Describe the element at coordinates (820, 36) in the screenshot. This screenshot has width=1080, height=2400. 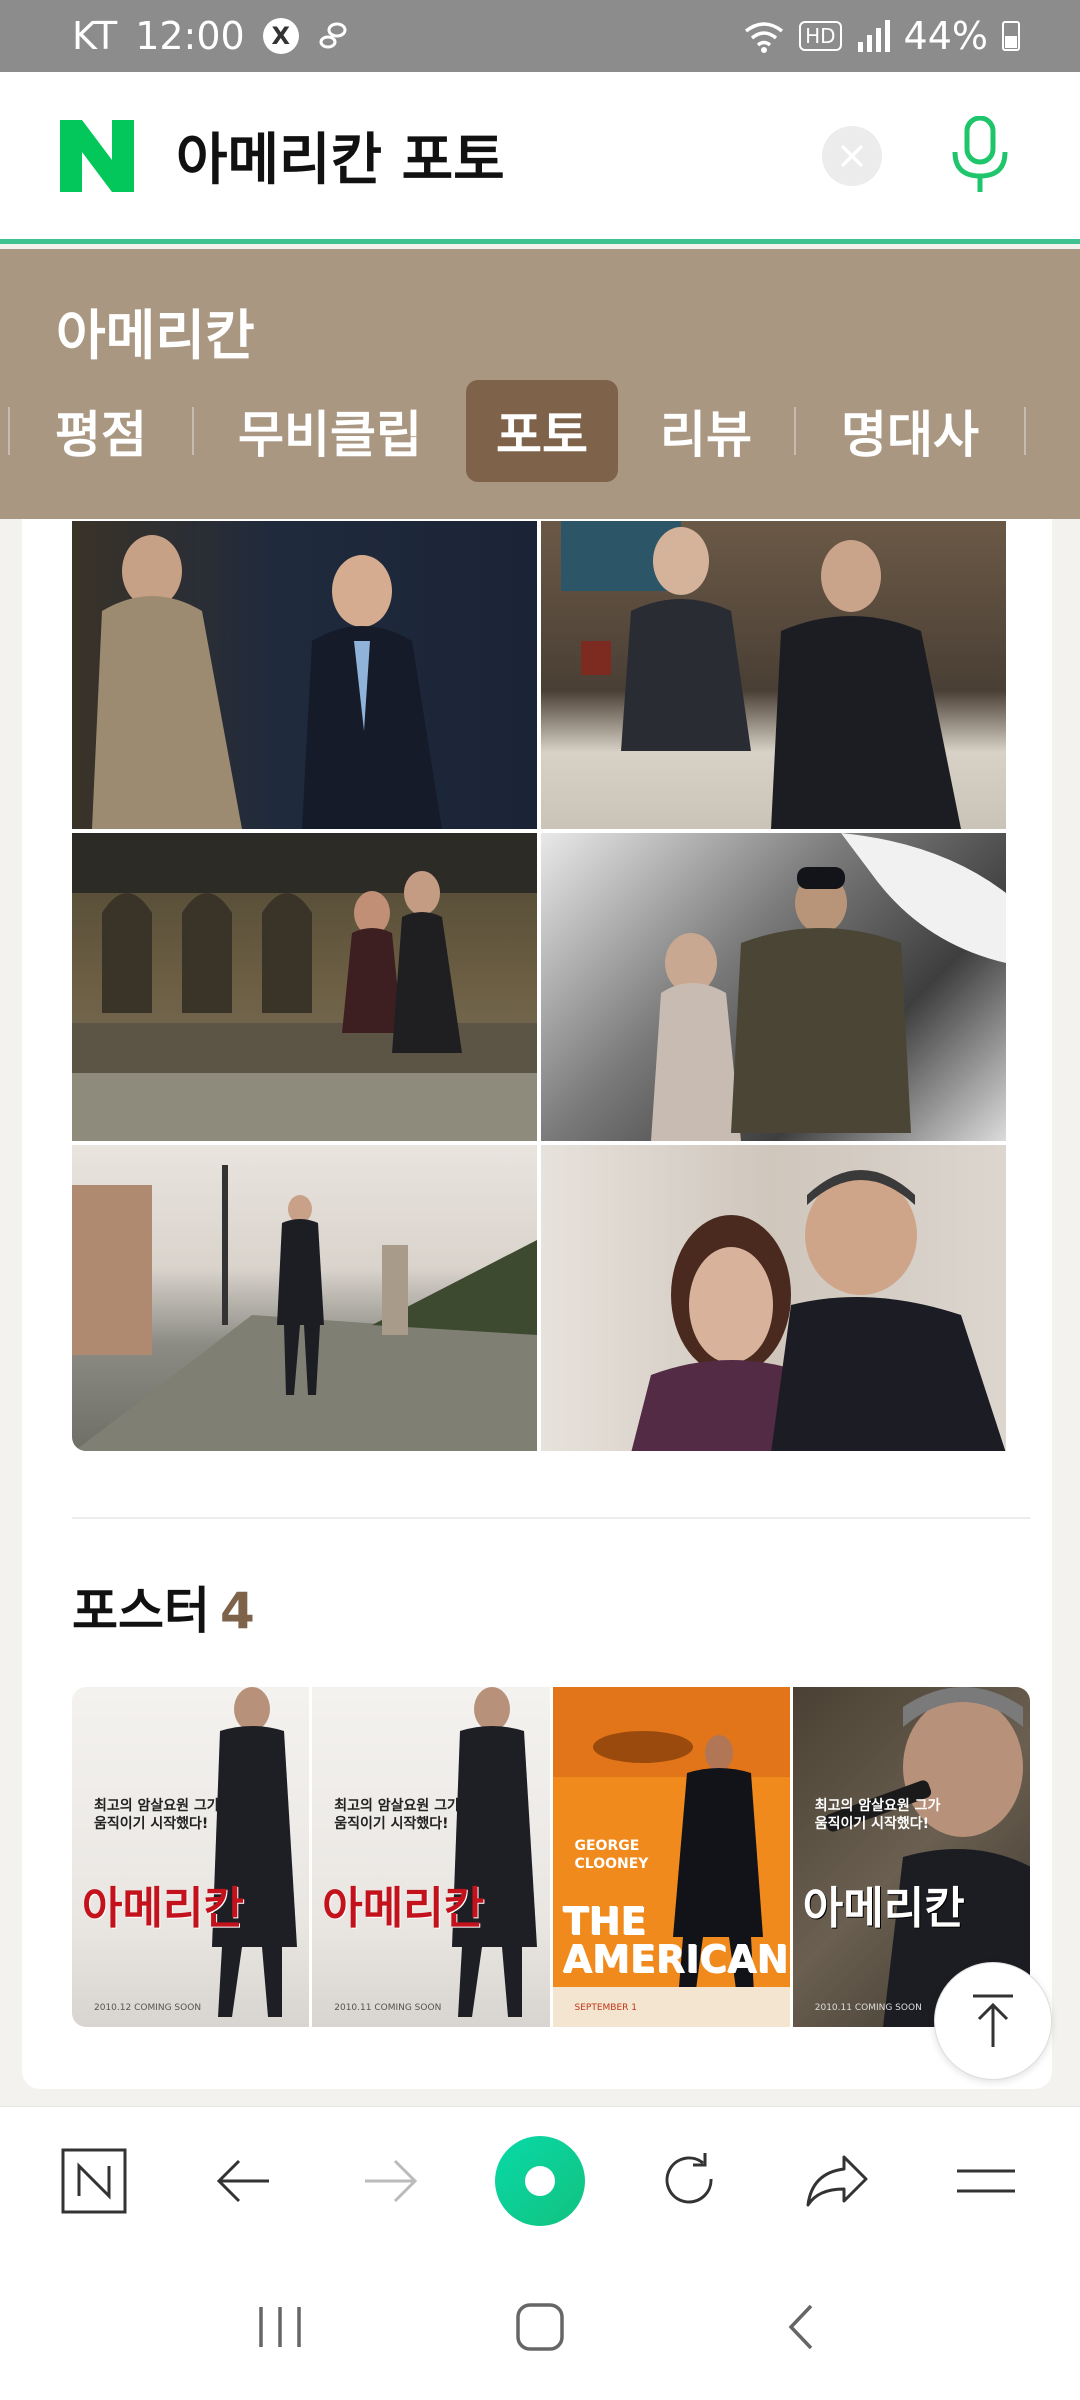
I see `hd-badge: HD` at that location.